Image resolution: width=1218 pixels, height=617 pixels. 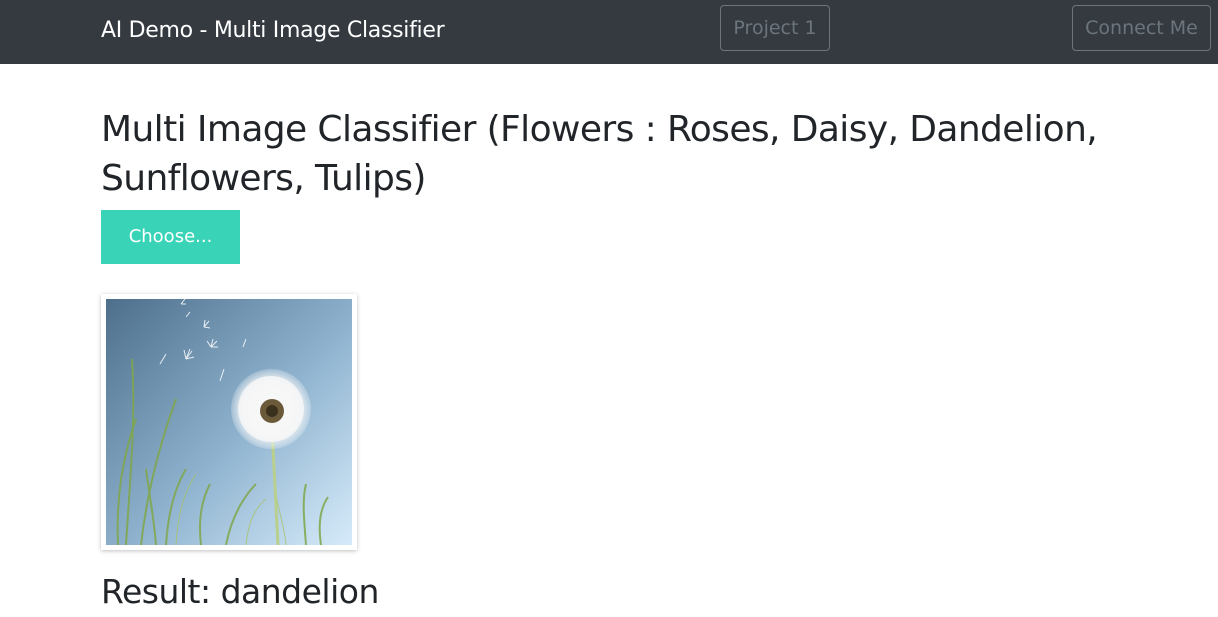 I want to click on navbar-brand: AI Demo - Multi Image Classifier, so click(x=273, y=31).